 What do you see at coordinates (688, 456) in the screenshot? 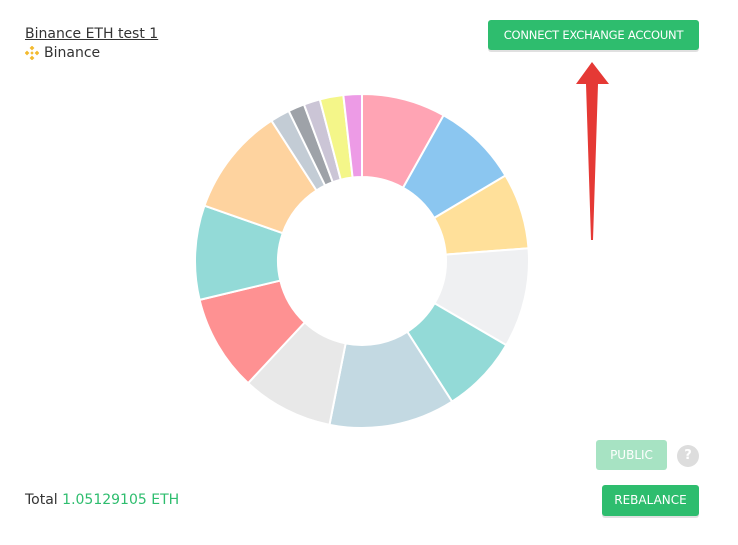
I see `help-icon: ?` at bounding box center [688, 456].